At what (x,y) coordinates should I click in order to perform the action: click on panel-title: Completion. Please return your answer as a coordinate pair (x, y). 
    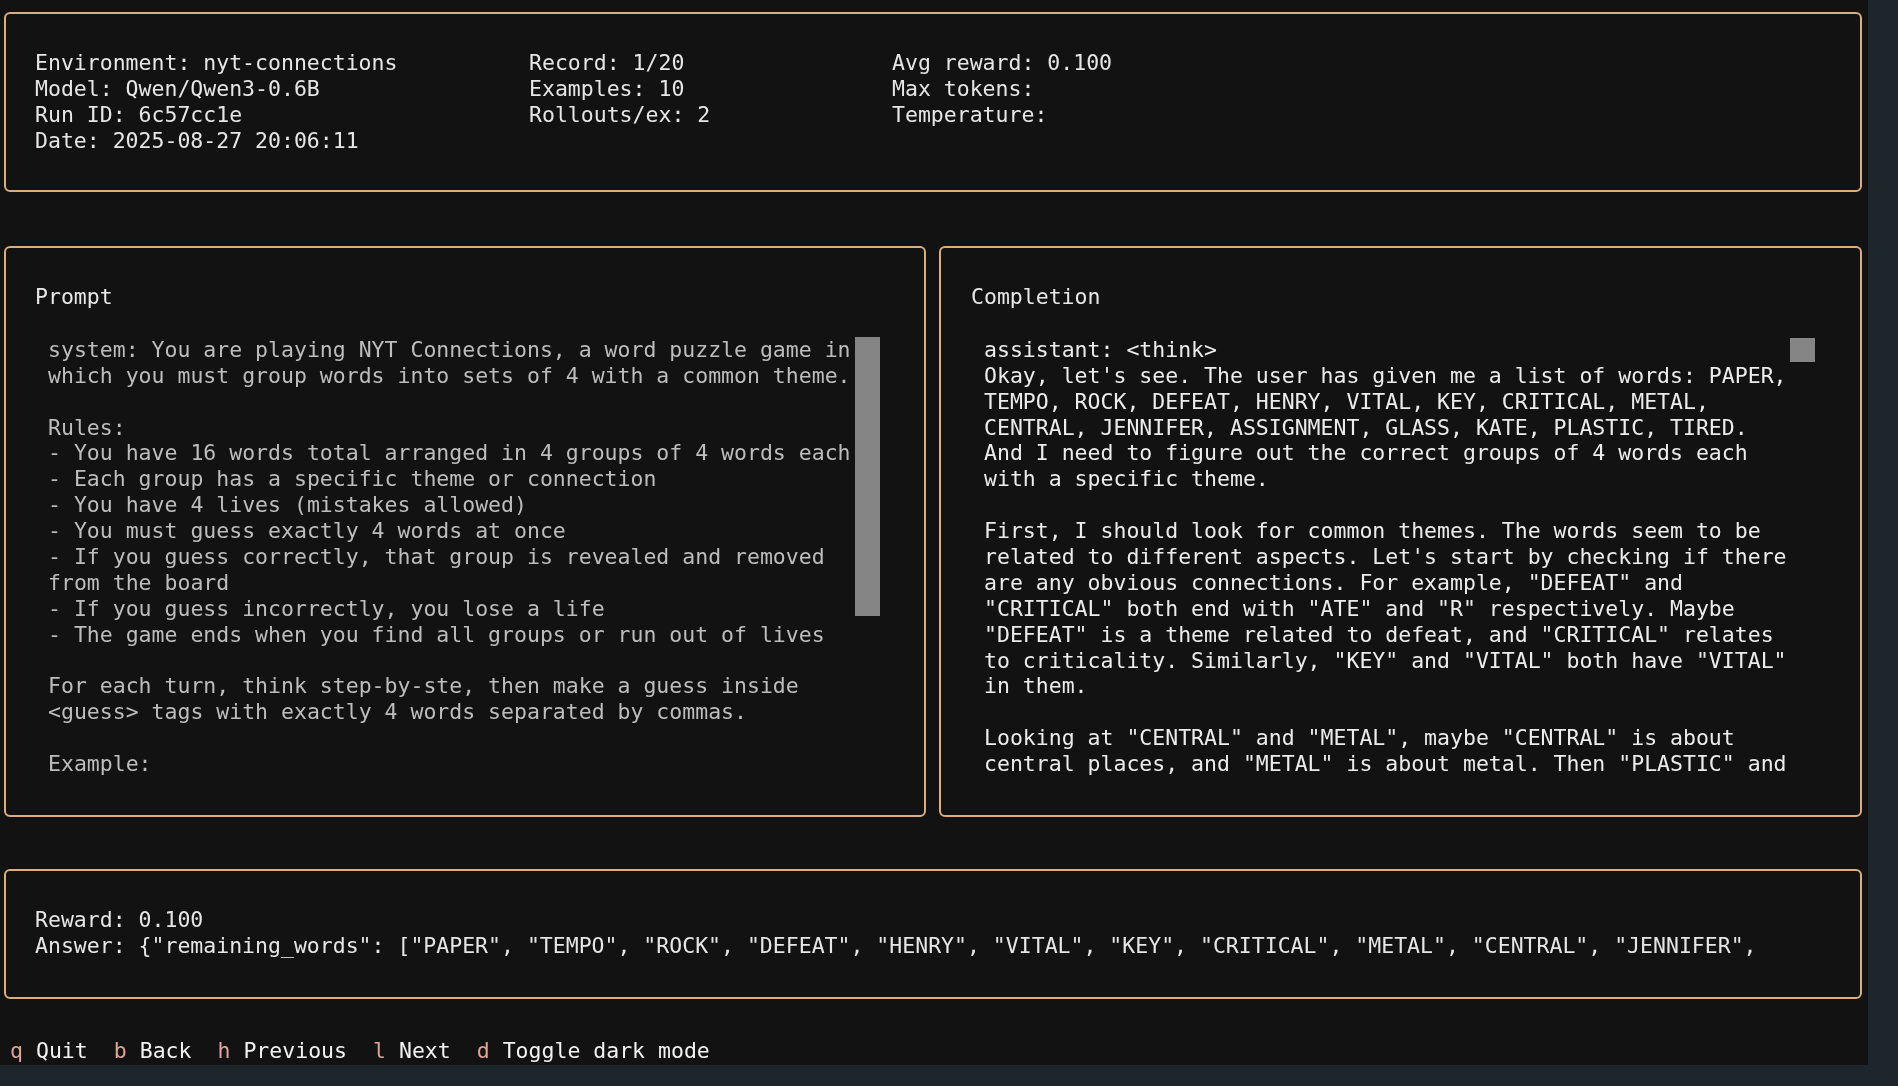
    Looking at the image, I should click on (1036, 297).